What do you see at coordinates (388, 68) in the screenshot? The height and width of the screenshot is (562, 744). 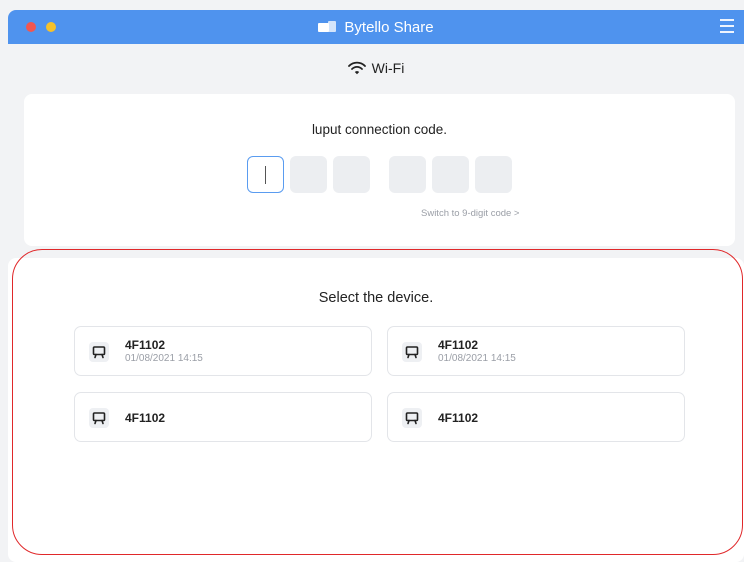 I see `network-label: Wi-Fi` at bounding box center [388, 68].